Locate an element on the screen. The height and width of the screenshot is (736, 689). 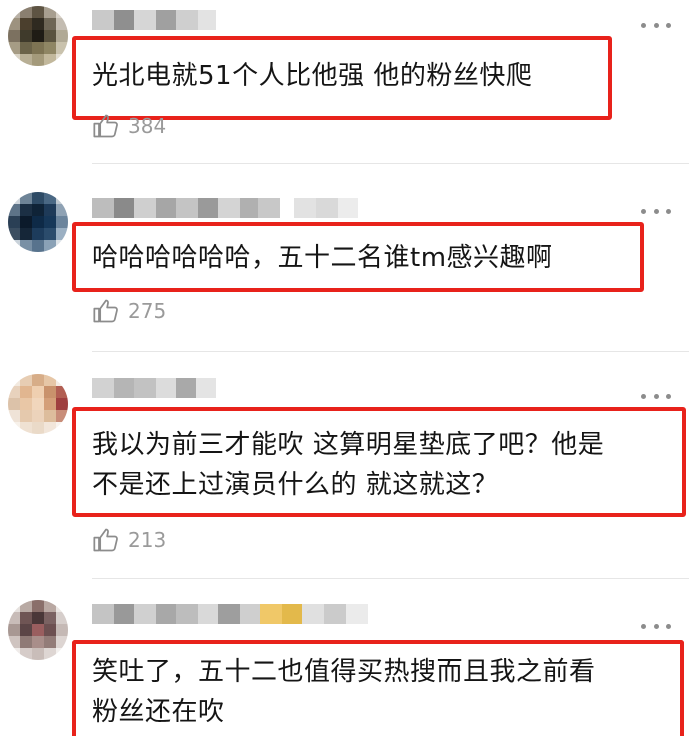
comment-text: 笑吐了，五十二也值得买热搜而且我之前看 粉丝还在吹 is located at coordinates (344, 692).